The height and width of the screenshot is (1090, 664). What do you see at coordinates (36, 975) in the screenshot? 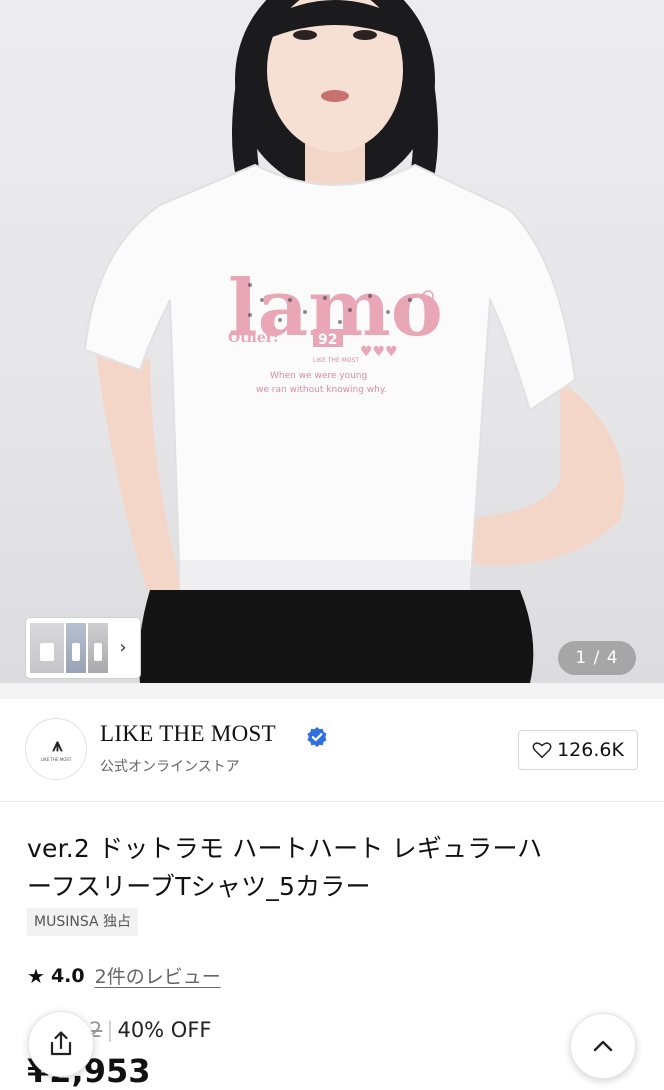
I see `star-icon: ★` at bounding box center [36, 975].